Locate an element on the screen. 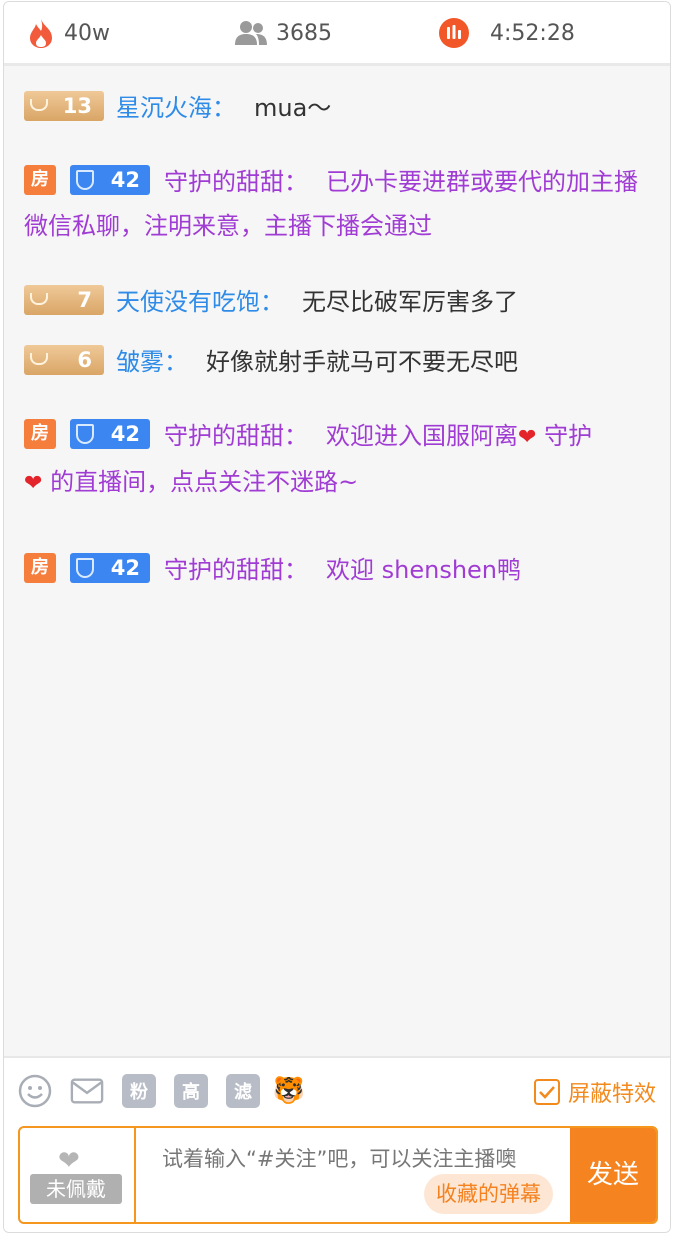 The height and width of the screenshot is (1236, 676). shield-effects-toggle: 屏蔽特效 is located at coordinates (594, 1092).